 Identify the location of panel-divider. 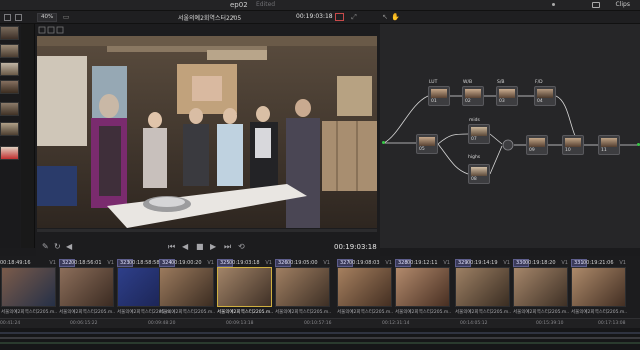
(28, 136).